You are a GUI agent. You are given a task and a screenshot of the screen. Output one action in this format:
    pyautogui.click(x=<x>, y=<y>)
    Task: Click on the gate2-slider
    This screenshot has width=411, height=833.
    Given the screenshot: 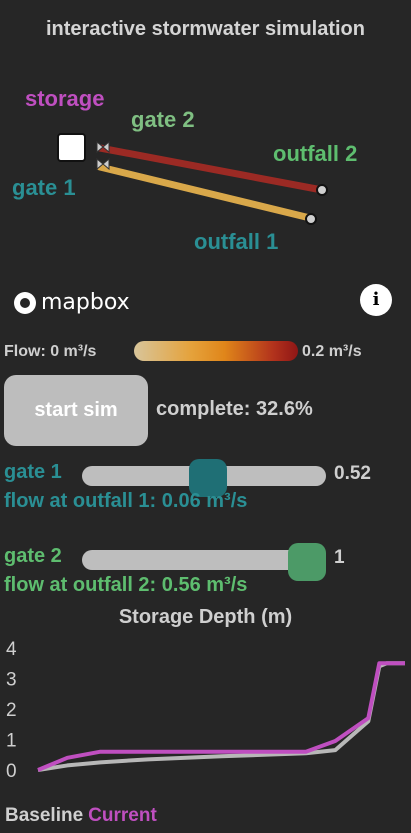 What is the action you would take?
    pyautogui.click(x=204, y=562)
    